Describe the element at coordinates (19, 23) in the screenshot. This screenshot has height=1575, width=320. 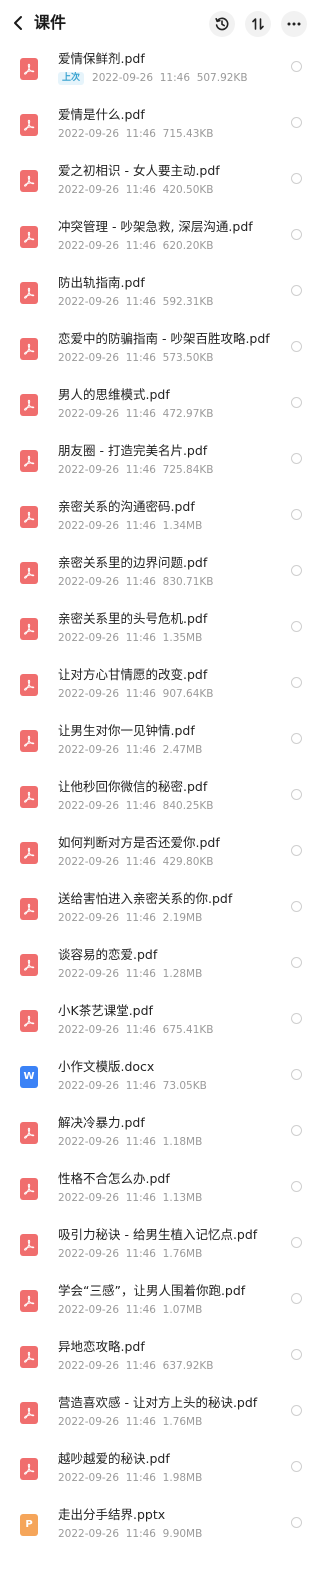
I see `chevron-left-icon` at that location.